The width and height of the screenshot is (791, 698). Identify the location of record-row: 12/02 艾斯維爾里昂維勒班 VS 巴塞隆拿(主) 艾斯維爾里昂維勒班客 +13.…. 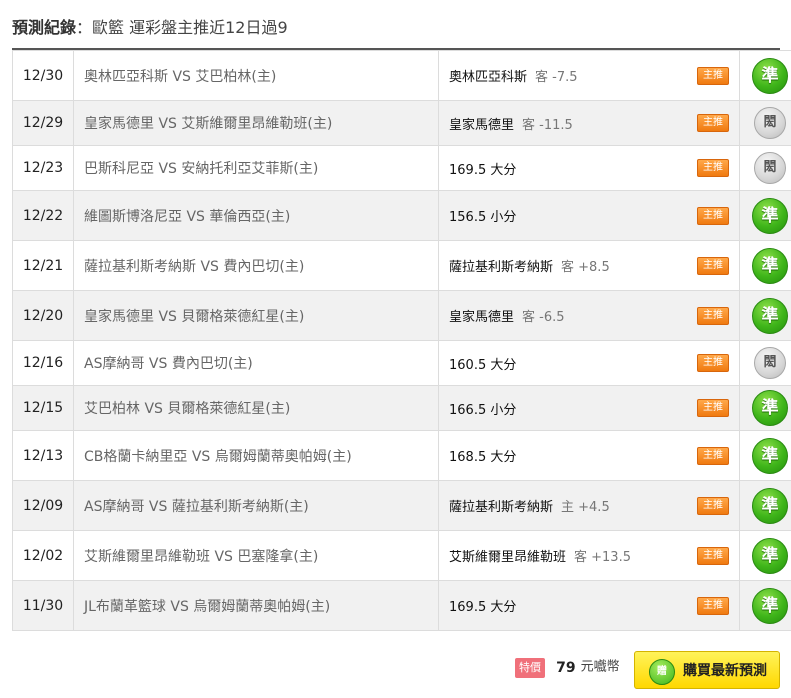
(401, 555).